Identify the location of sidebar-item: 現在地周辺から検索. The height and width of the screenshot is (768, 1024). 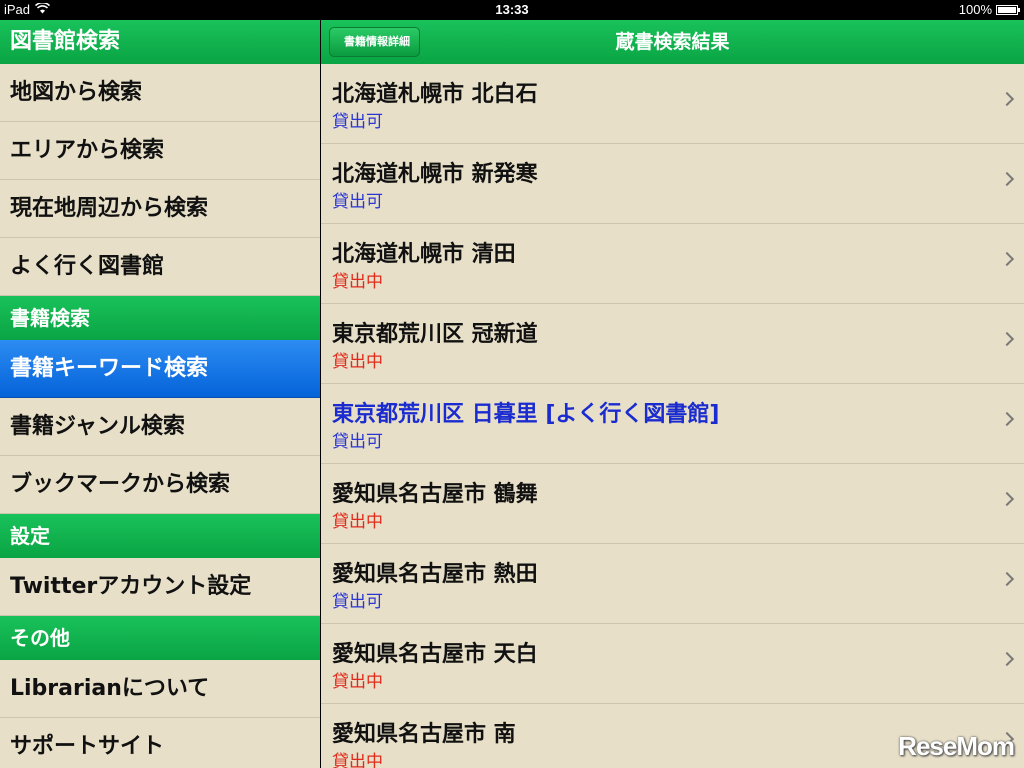
(160, 209).